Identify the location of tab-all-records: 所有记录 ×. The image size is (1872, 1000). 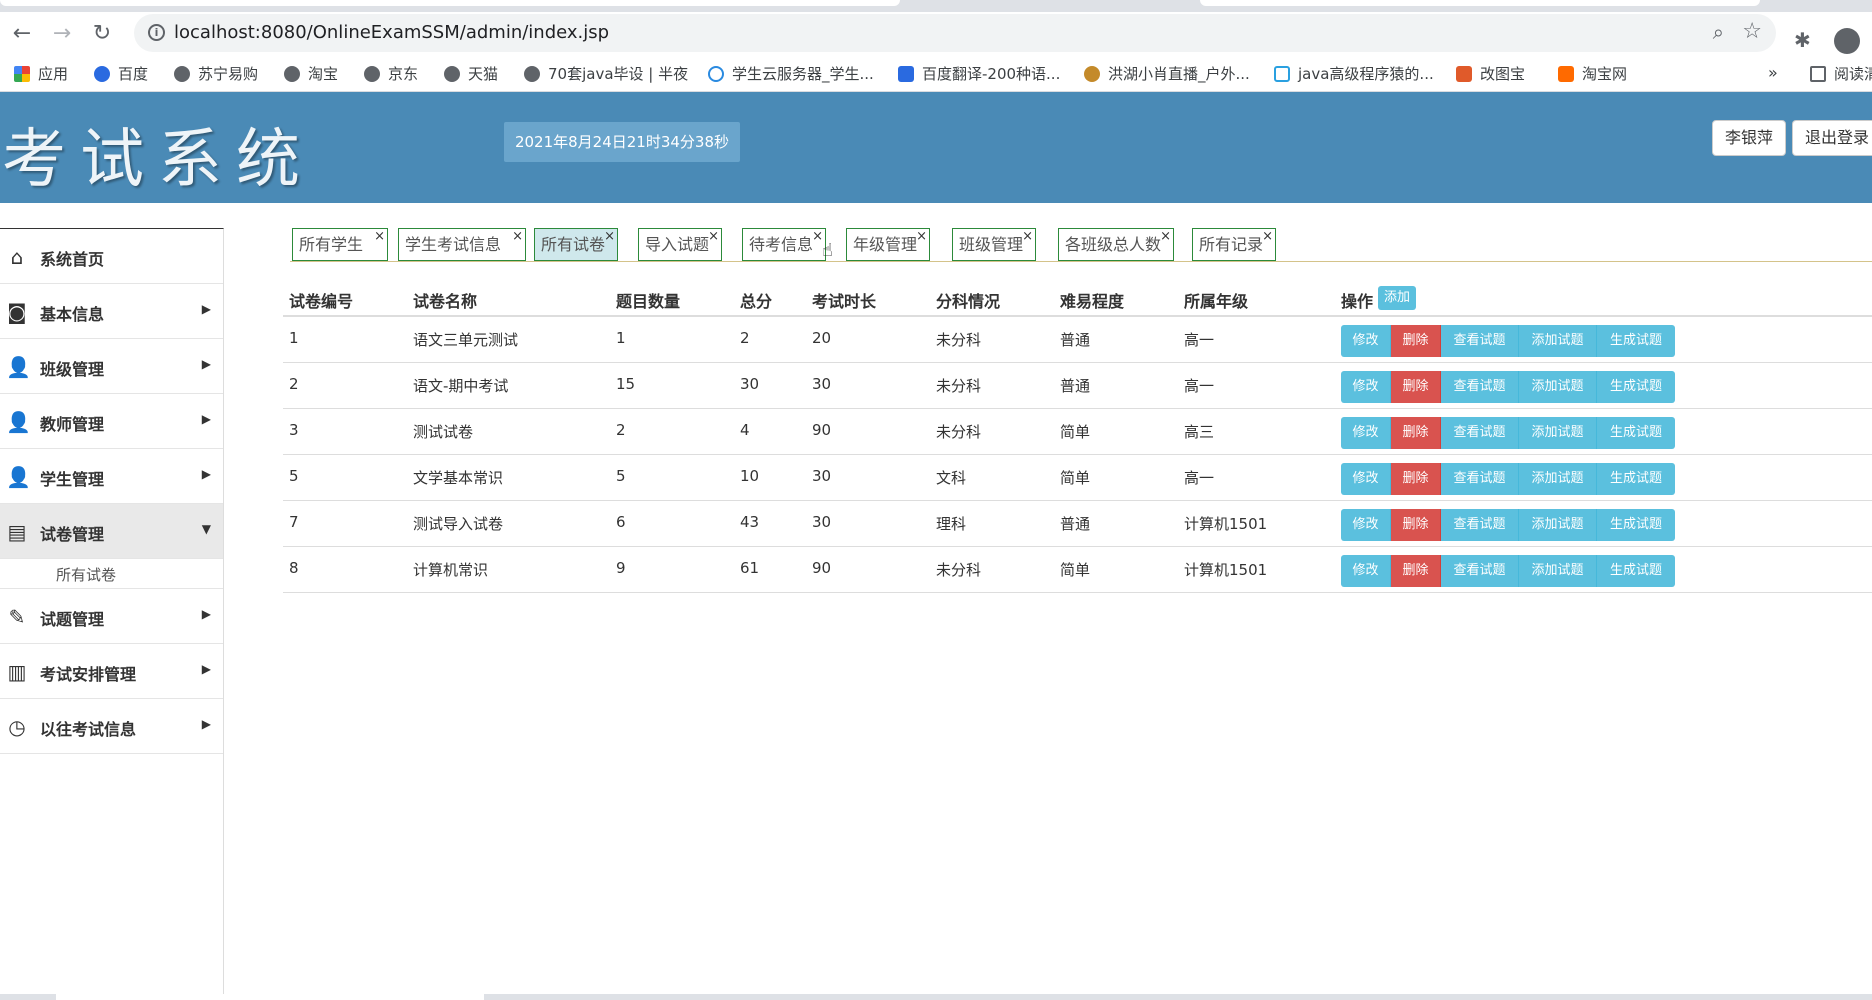
(1234, 244).